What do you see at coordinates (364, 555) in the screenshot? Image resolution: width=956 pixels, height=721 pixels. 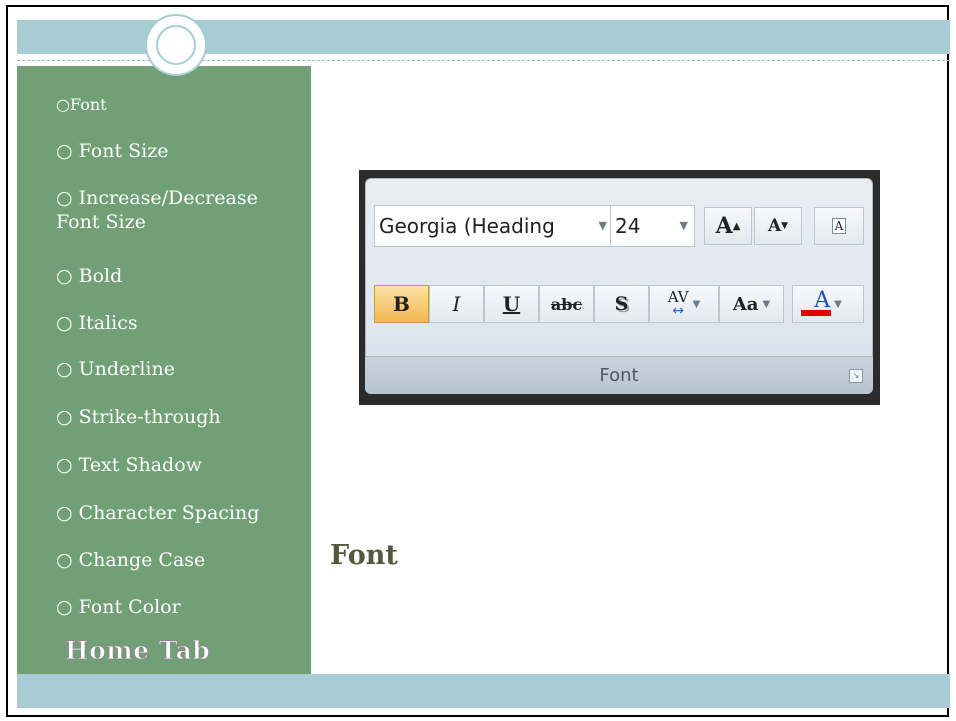 I see `caption-title: Font` at bounding box center [364, 555].